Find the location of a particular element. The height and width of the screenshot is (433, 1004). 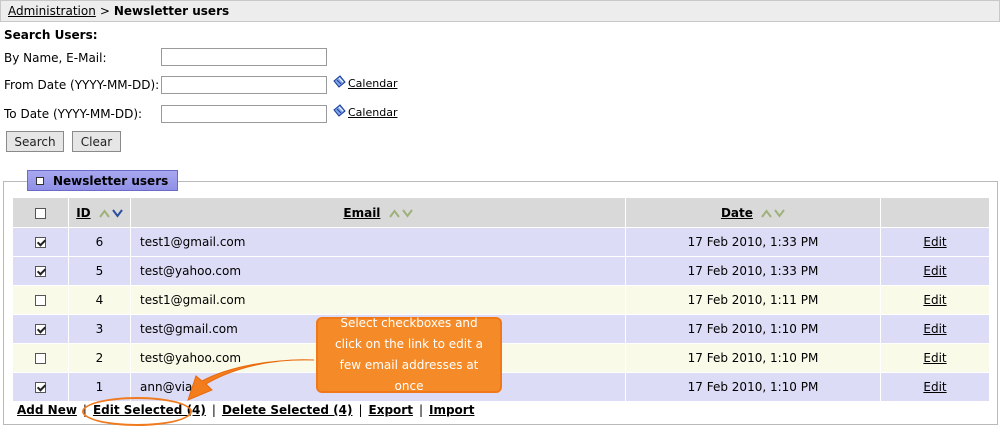

row-email: test@yahoo.com is located at coordinates (378, 271).